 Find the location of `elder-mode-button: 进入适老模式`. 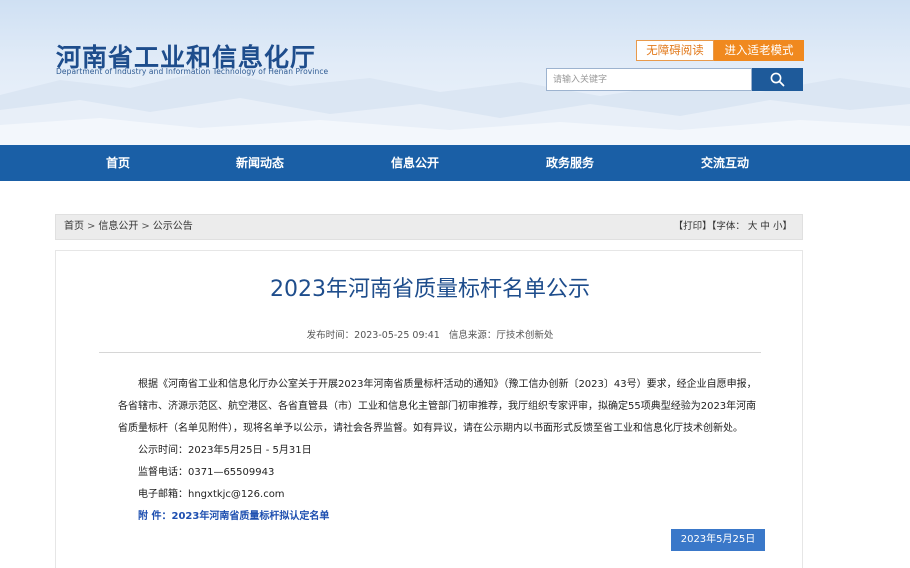

elder-mode-button: 进入适老模式 is located at coordinates (759, 50).